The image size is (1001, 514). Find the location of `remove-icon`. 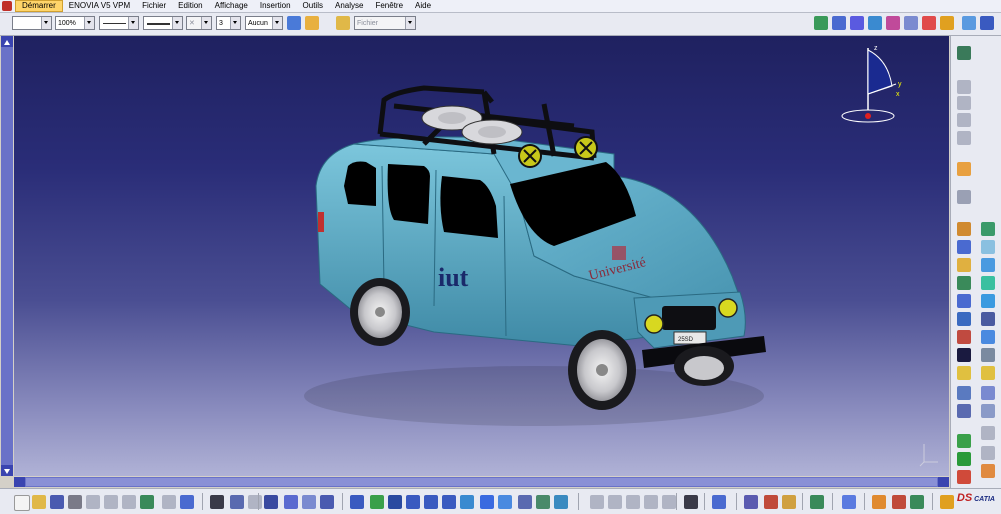

remove-icon is located at coordinates (988, 453).